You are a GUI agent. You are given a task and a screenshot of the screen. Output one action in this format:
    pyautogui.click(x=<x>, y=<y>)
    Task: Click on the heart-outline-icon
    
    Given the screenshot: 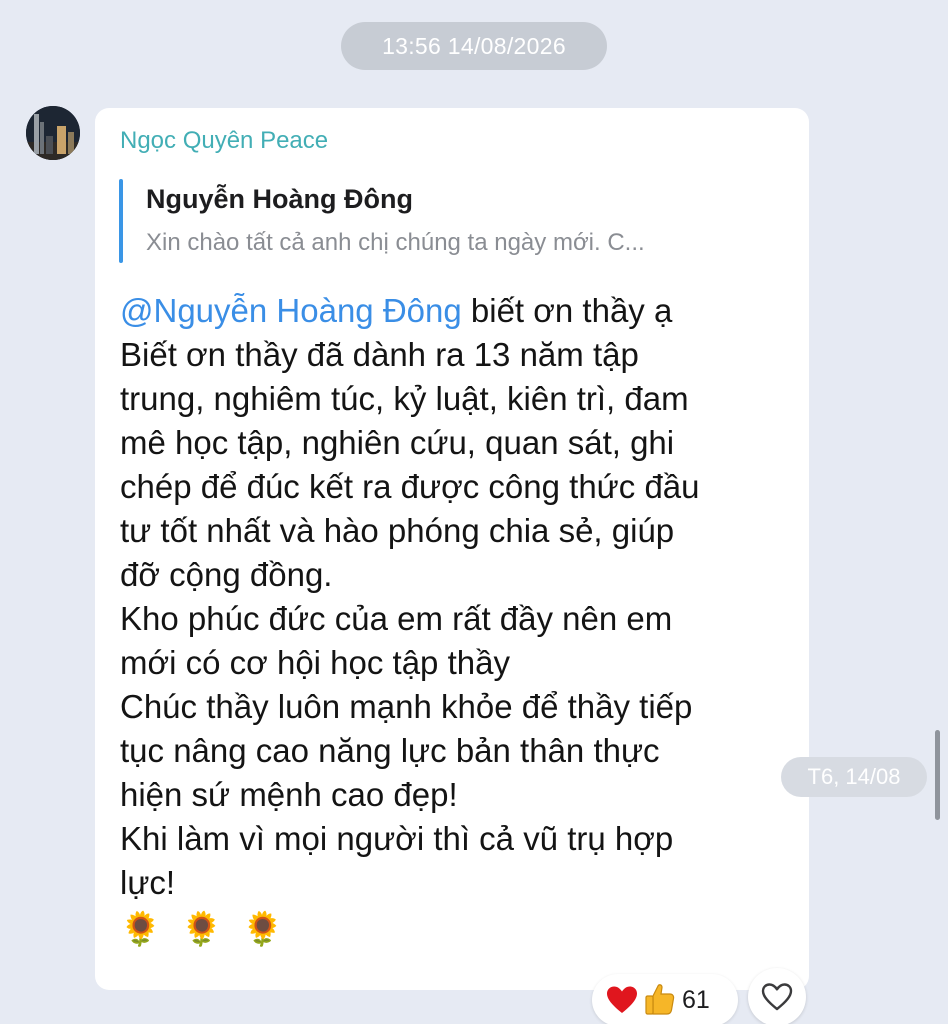 What is the action you would take?
    pyautogui.click(x=777, y=997)
    